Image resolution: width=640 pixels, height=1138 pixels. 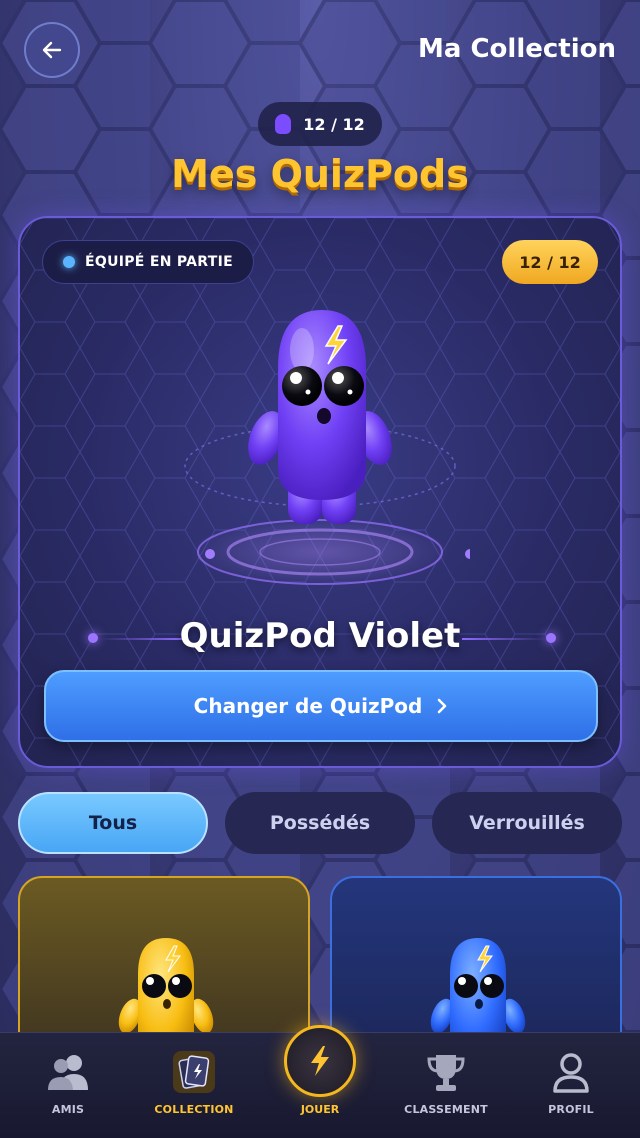 What do you see at coordinates (320, 823) in the screenshot?
I see `filter-tab-owned: Possédés` at bounding box center [320, 823].